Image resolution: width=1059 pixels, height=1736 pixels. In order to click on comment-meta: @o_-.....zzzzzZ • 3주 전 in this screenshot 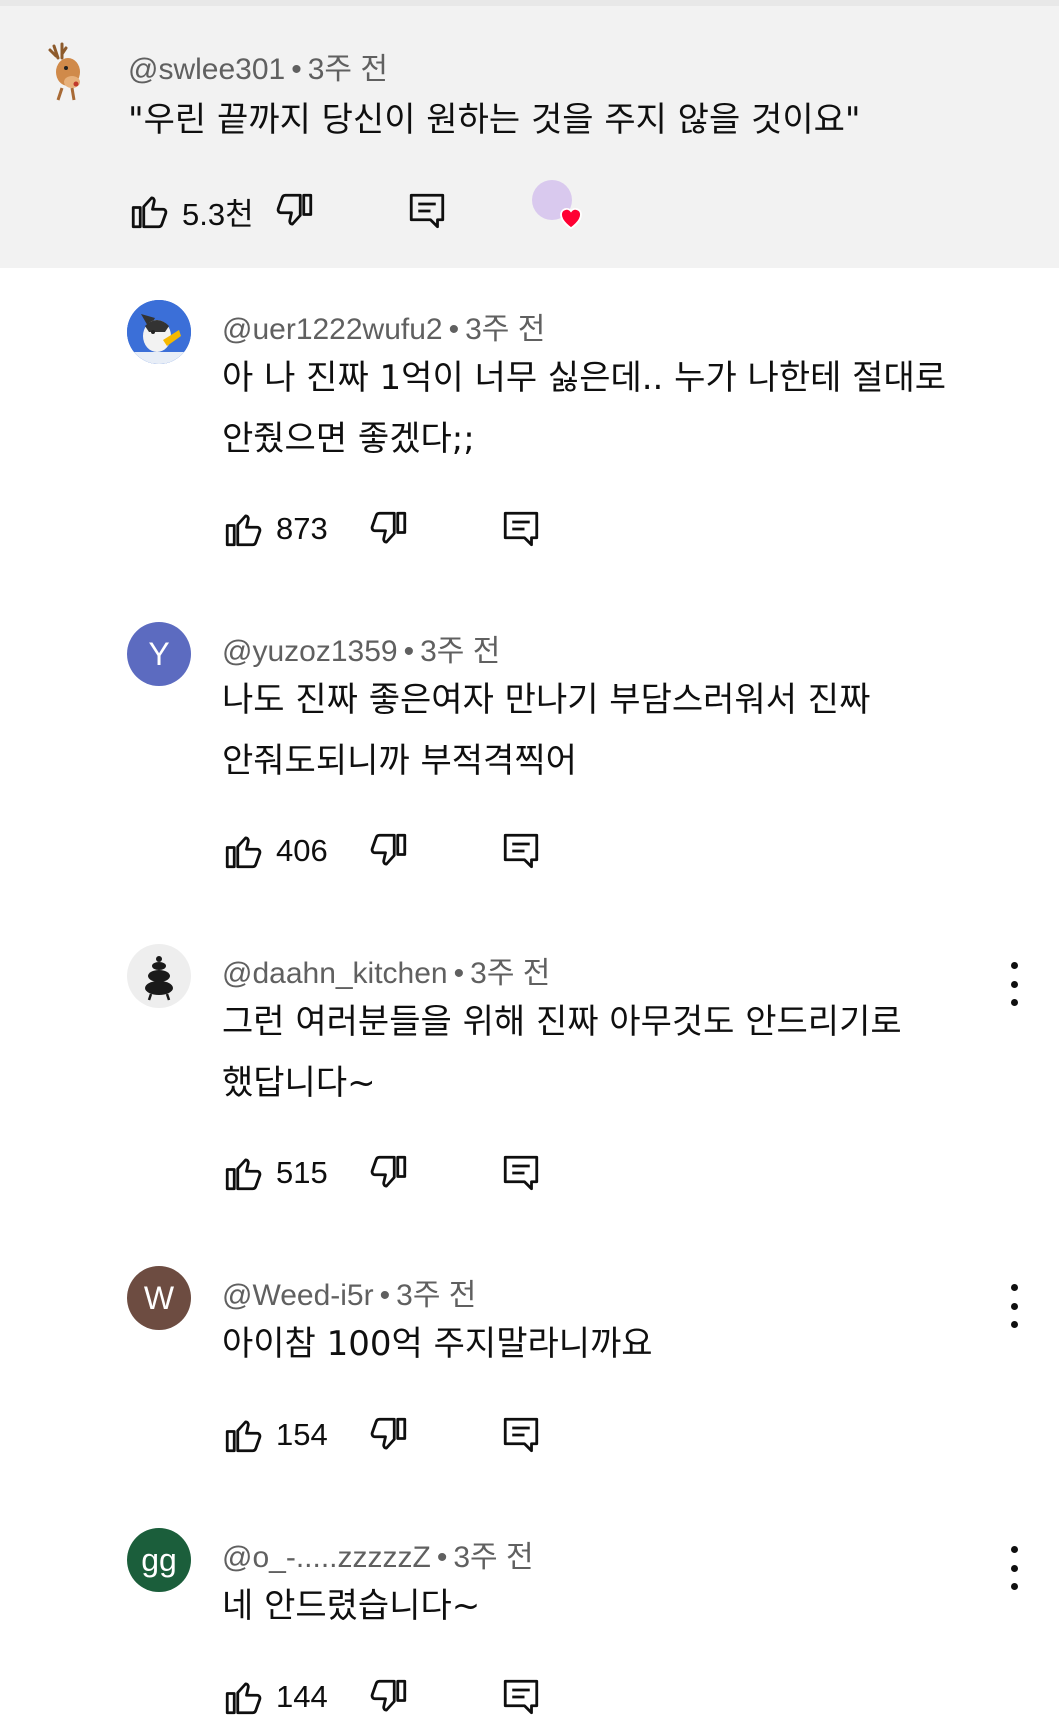, I will do `click(378, 1557)`.